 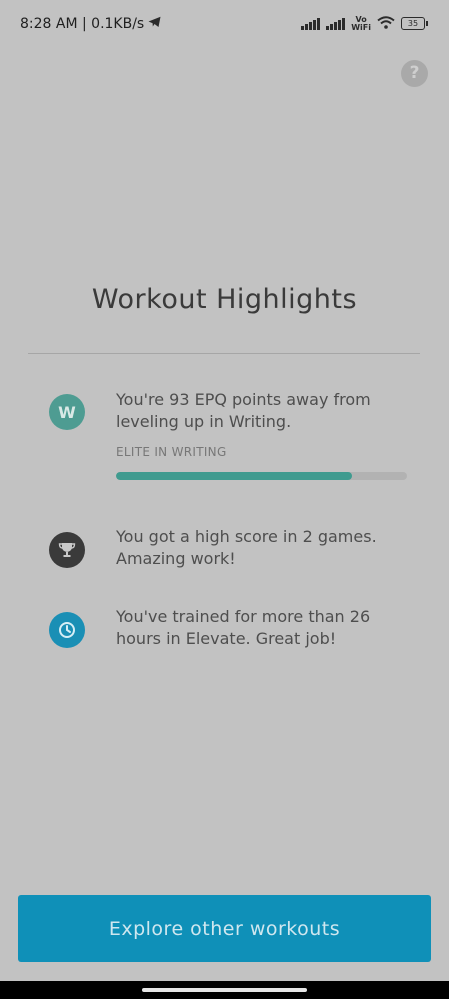 I want to click on telegram-icon, so click(x=154, y=24).